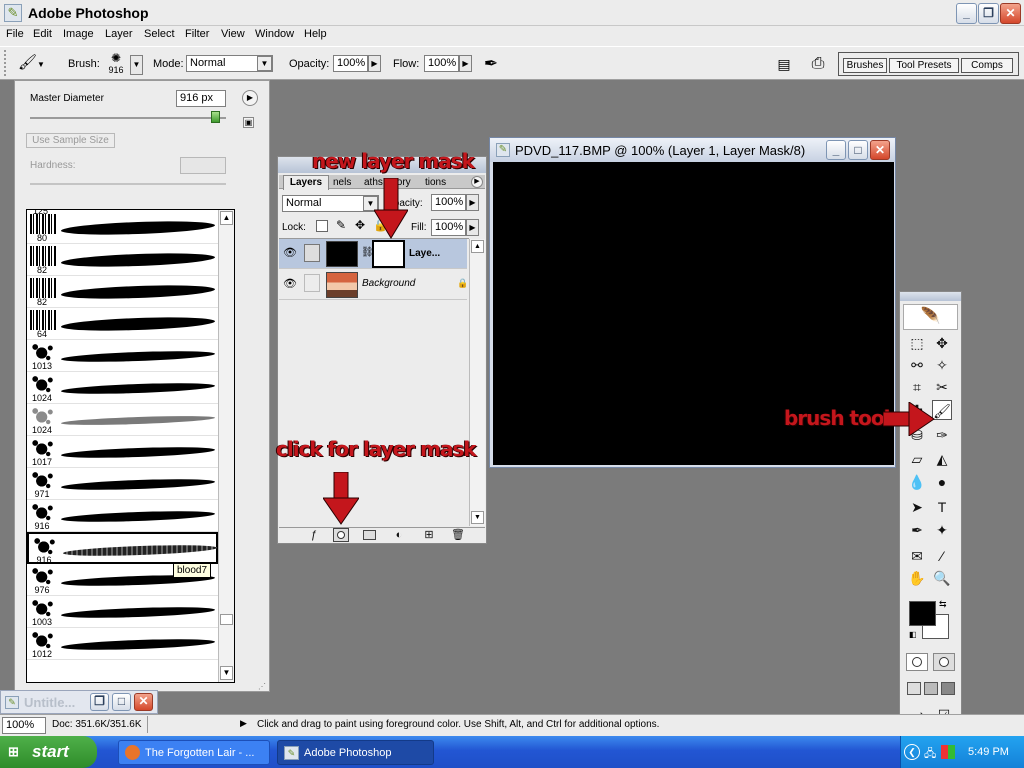 The image size is (1024, 768). I want to click on hardness-slider-track, so click(128, 184).